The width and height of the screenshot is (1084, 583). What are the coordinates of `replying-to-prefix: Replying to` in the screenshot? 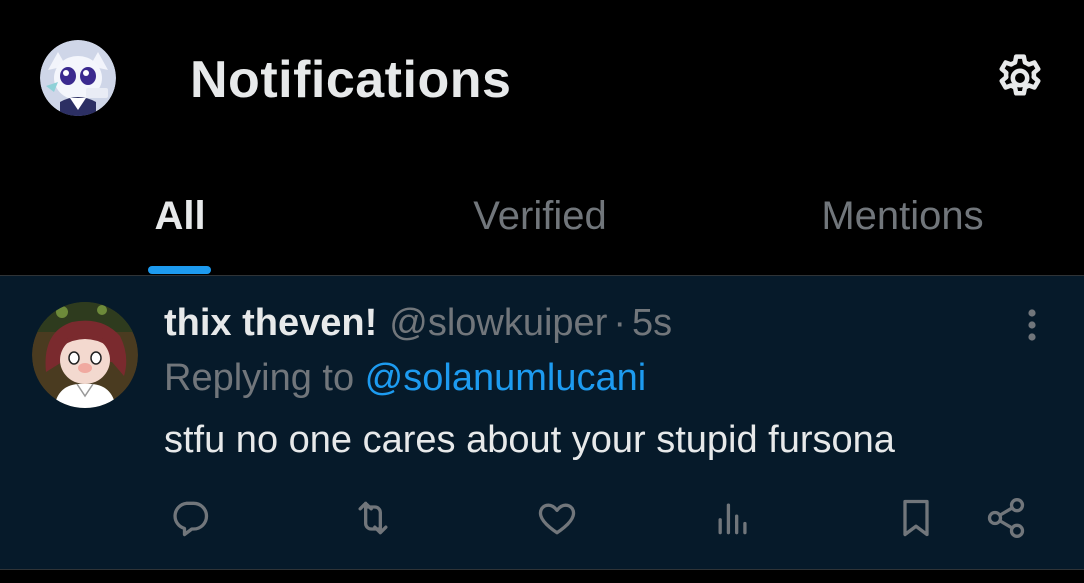 It's located at (264, 378).